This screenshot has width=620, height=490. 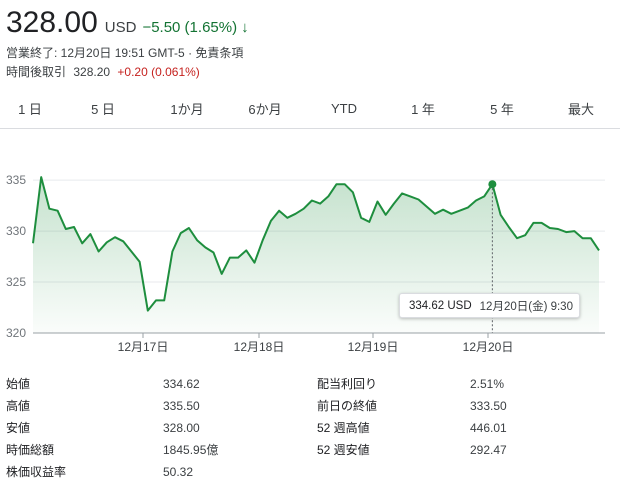 What do you see at coordinates (347, 406) in the screenshot?
I see `stat-label: 前日の終値` at bounding box center [347, 406].